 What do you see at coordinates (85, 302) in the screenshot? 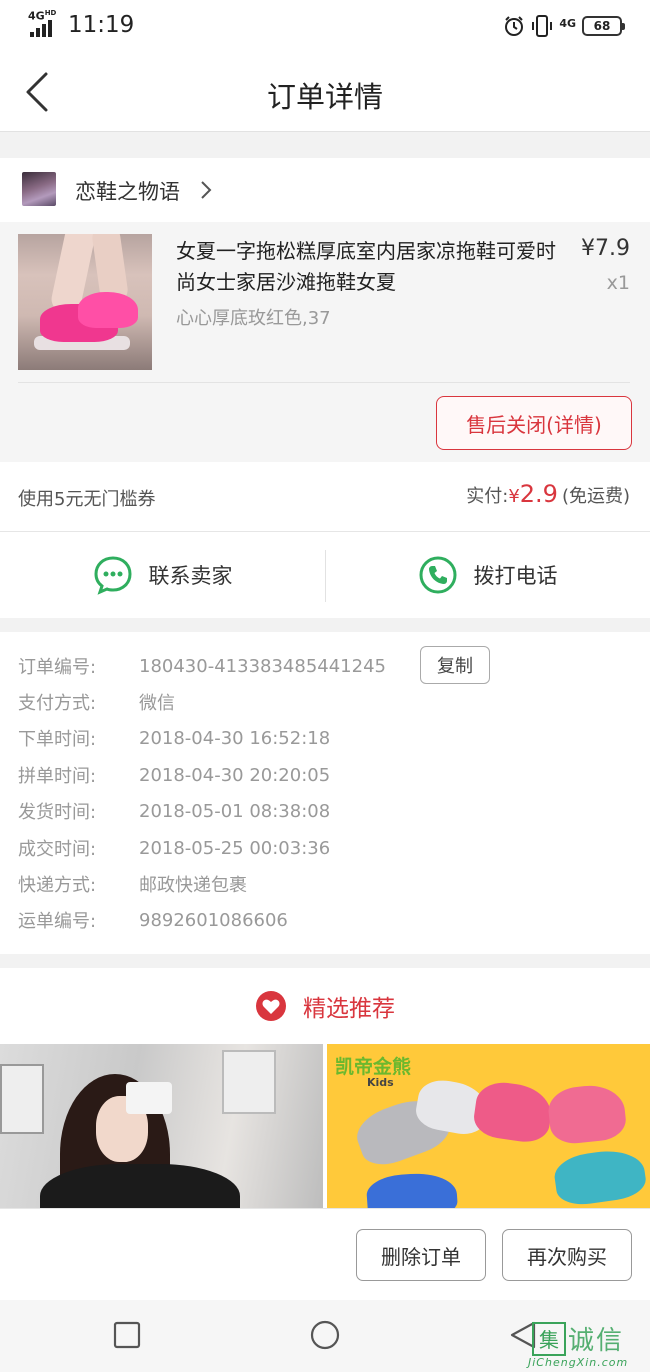
I see `product-thumbnail` at bounding box center [85, 302].